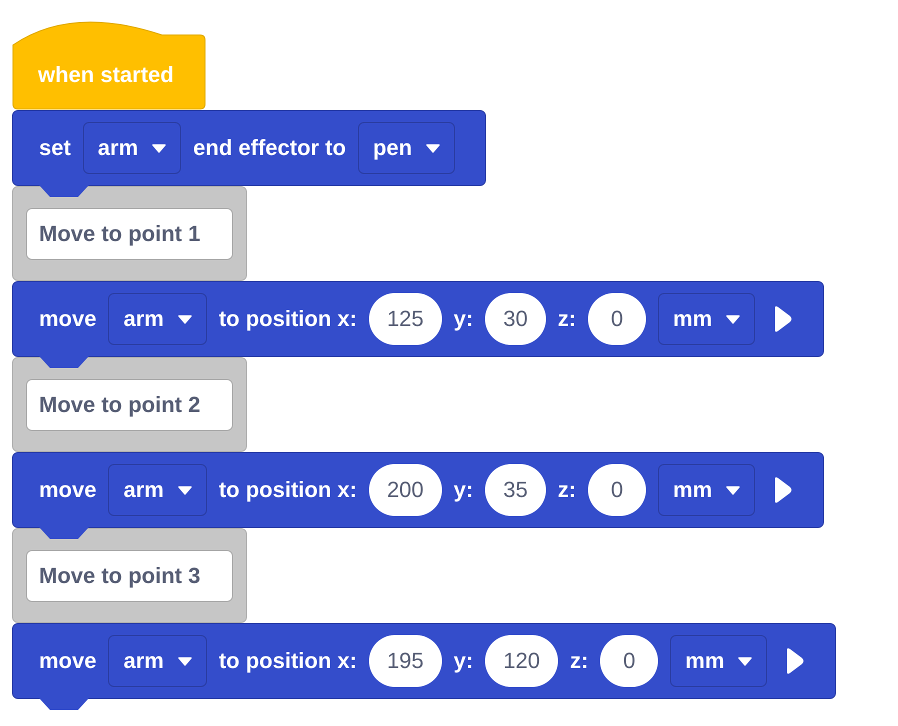  Describe the element at coordinates (405, 319) in the screenshot. I see `number-input: 125` at that location.